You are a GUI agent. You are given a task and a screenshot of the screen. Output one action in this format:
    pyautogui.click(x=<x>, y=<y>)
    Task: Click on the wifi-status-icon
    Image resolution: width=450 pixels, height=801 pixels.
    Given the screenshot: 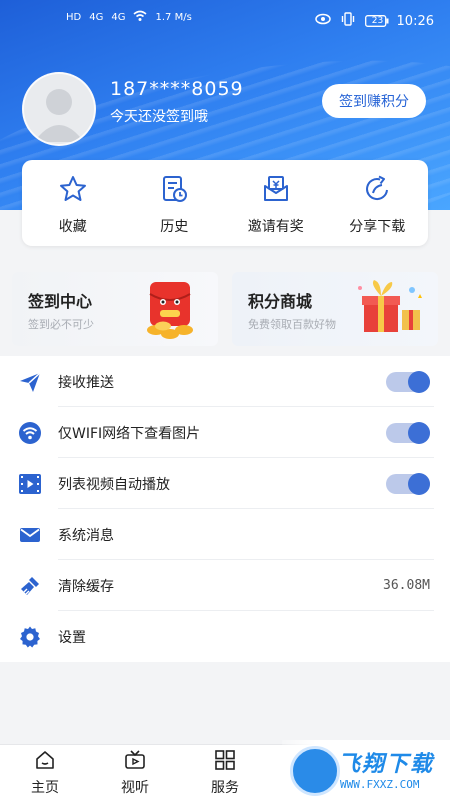 What is the action you would take?
    pyautogui.click(x=140, y=17)
    